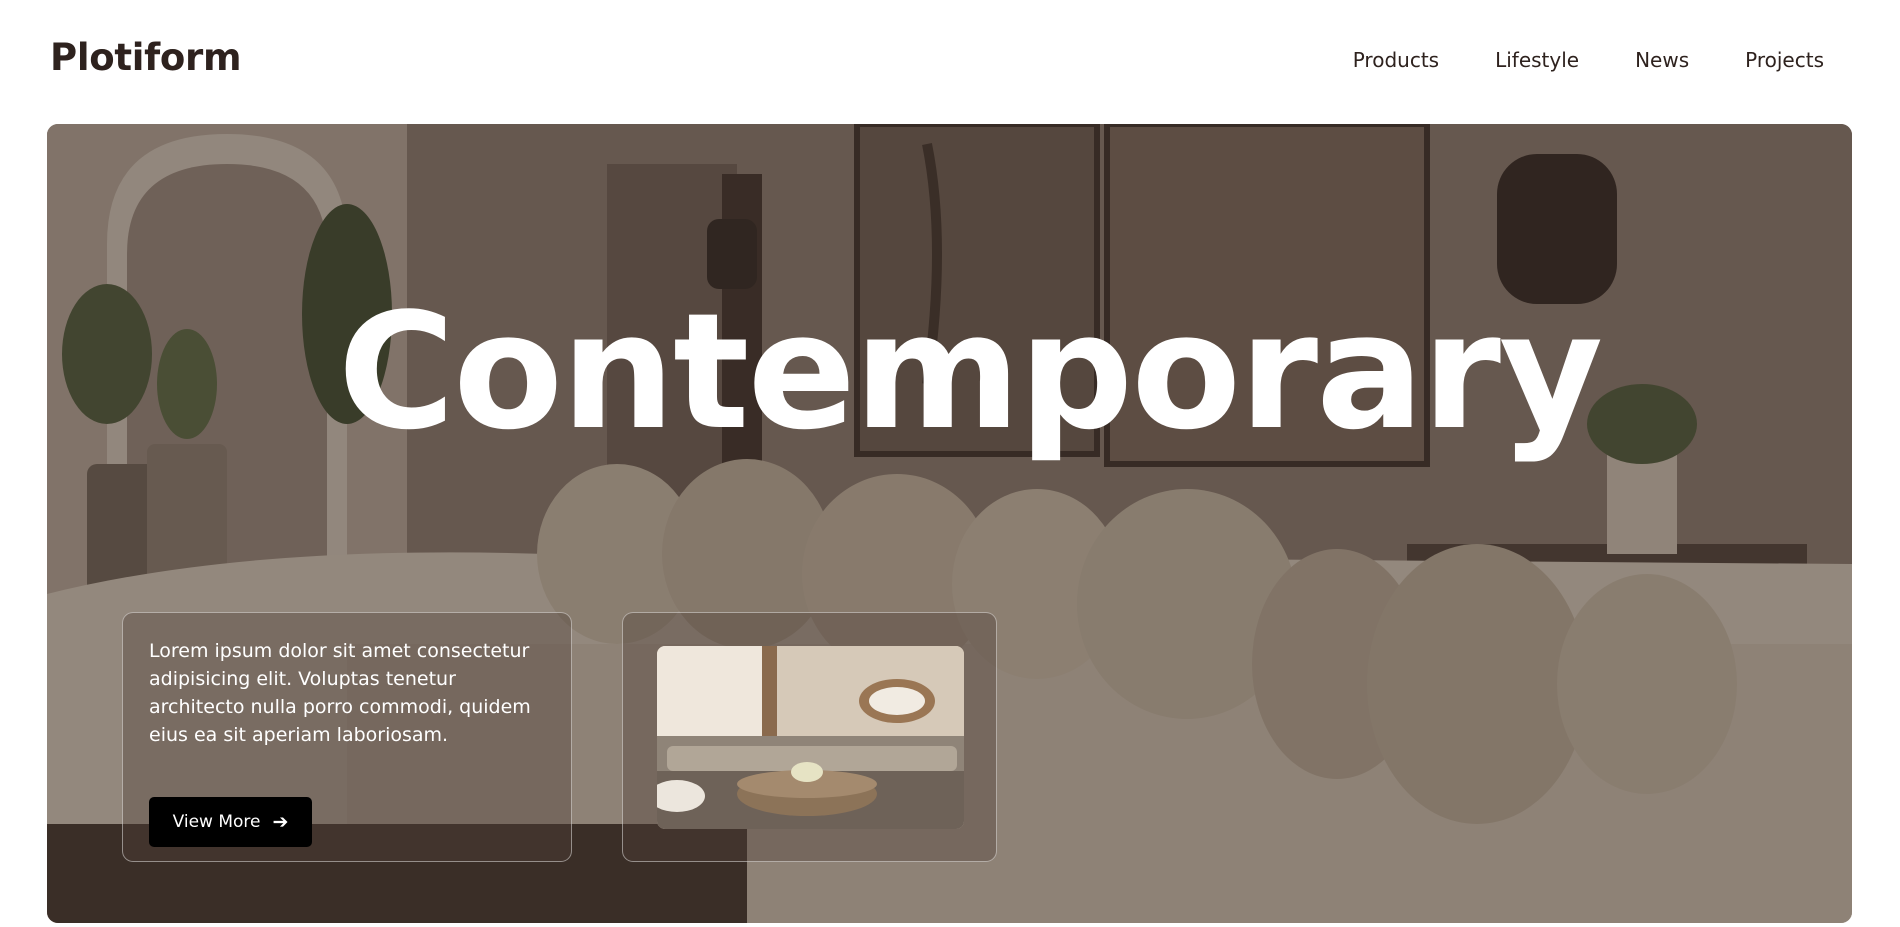 The height and width of the screenshot is (927, 1900). I want to click on thumbnail-image, so click(810, 737).